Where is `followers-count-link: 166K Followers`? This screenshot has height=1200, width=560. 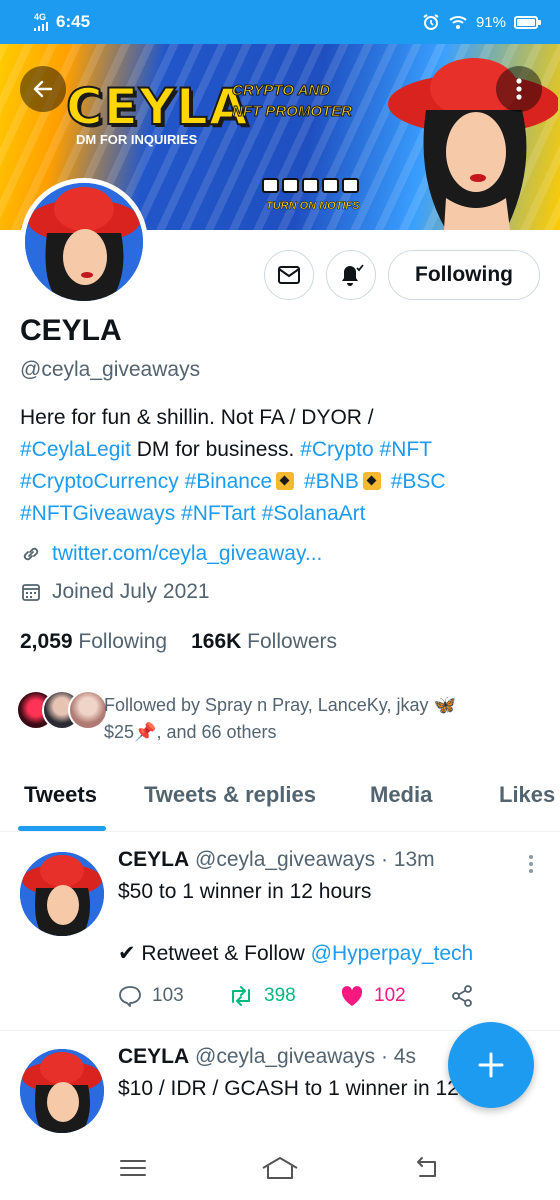 followers-count-link: 166K Followers is located at coordinates (264, 642).